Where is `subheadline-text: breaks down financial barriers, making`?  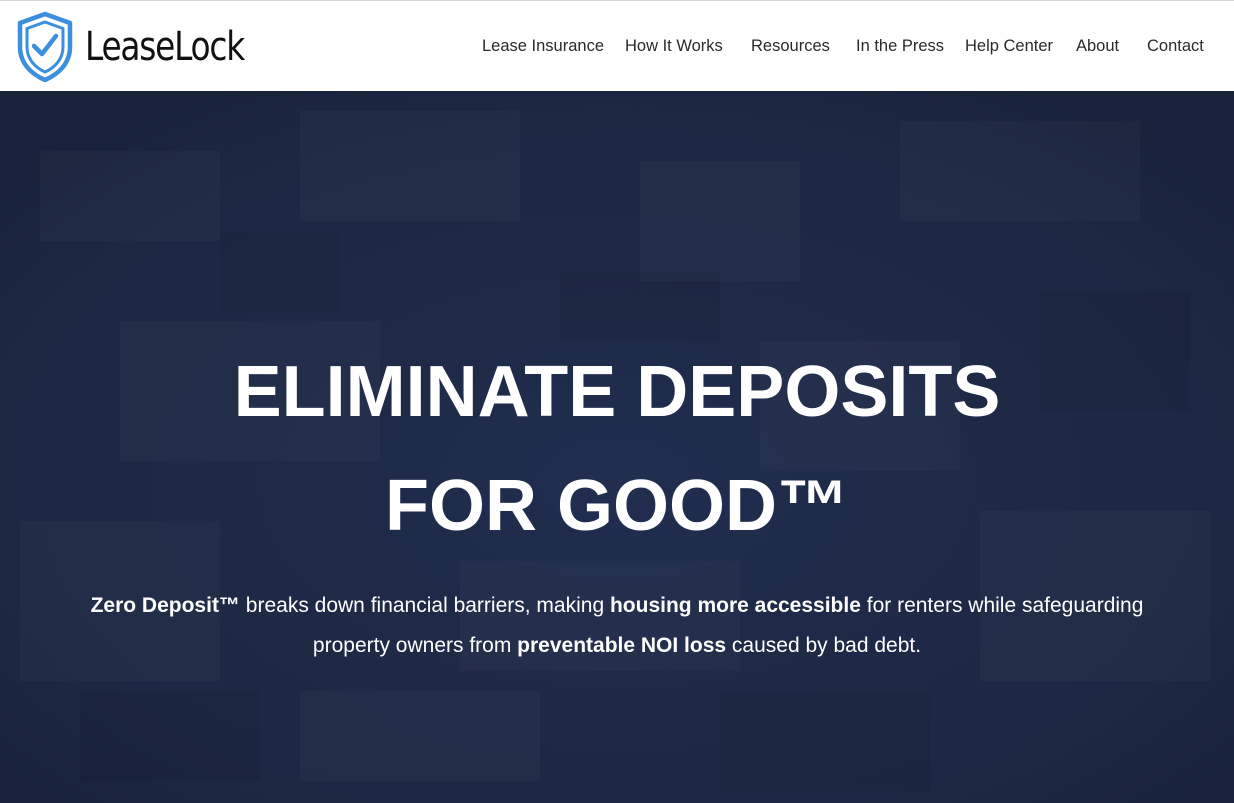 subheadline-text: breaks down financial barriers, making is located at coordinates (424, 605).